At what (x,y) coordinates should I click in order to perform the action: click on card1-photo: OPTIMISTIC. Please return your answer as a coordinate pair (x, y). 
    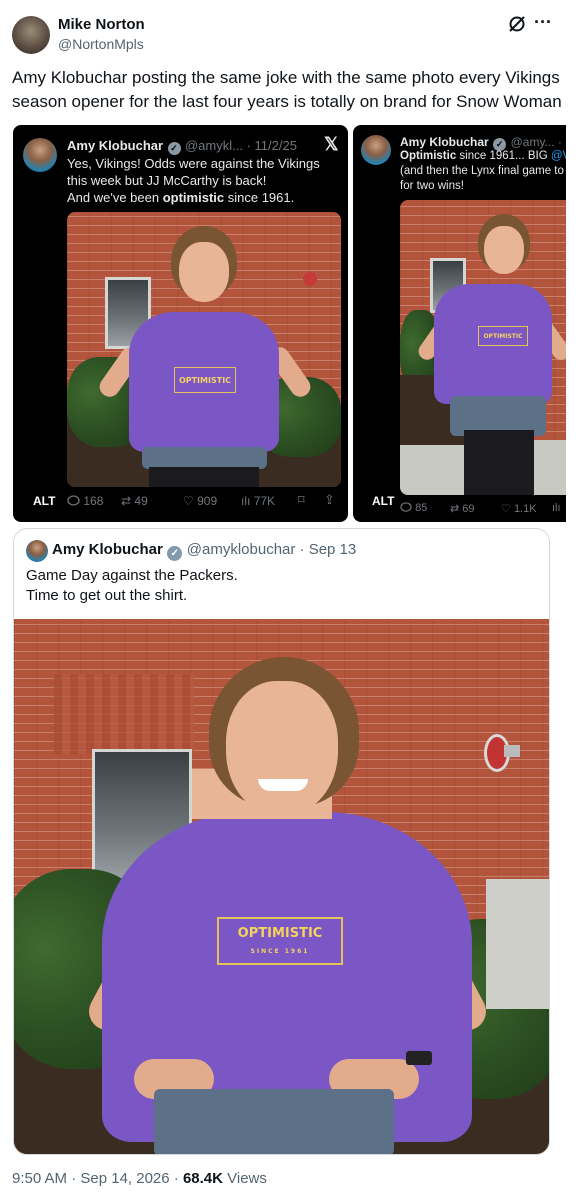
    Looking at the image, I should click on (204, 349).